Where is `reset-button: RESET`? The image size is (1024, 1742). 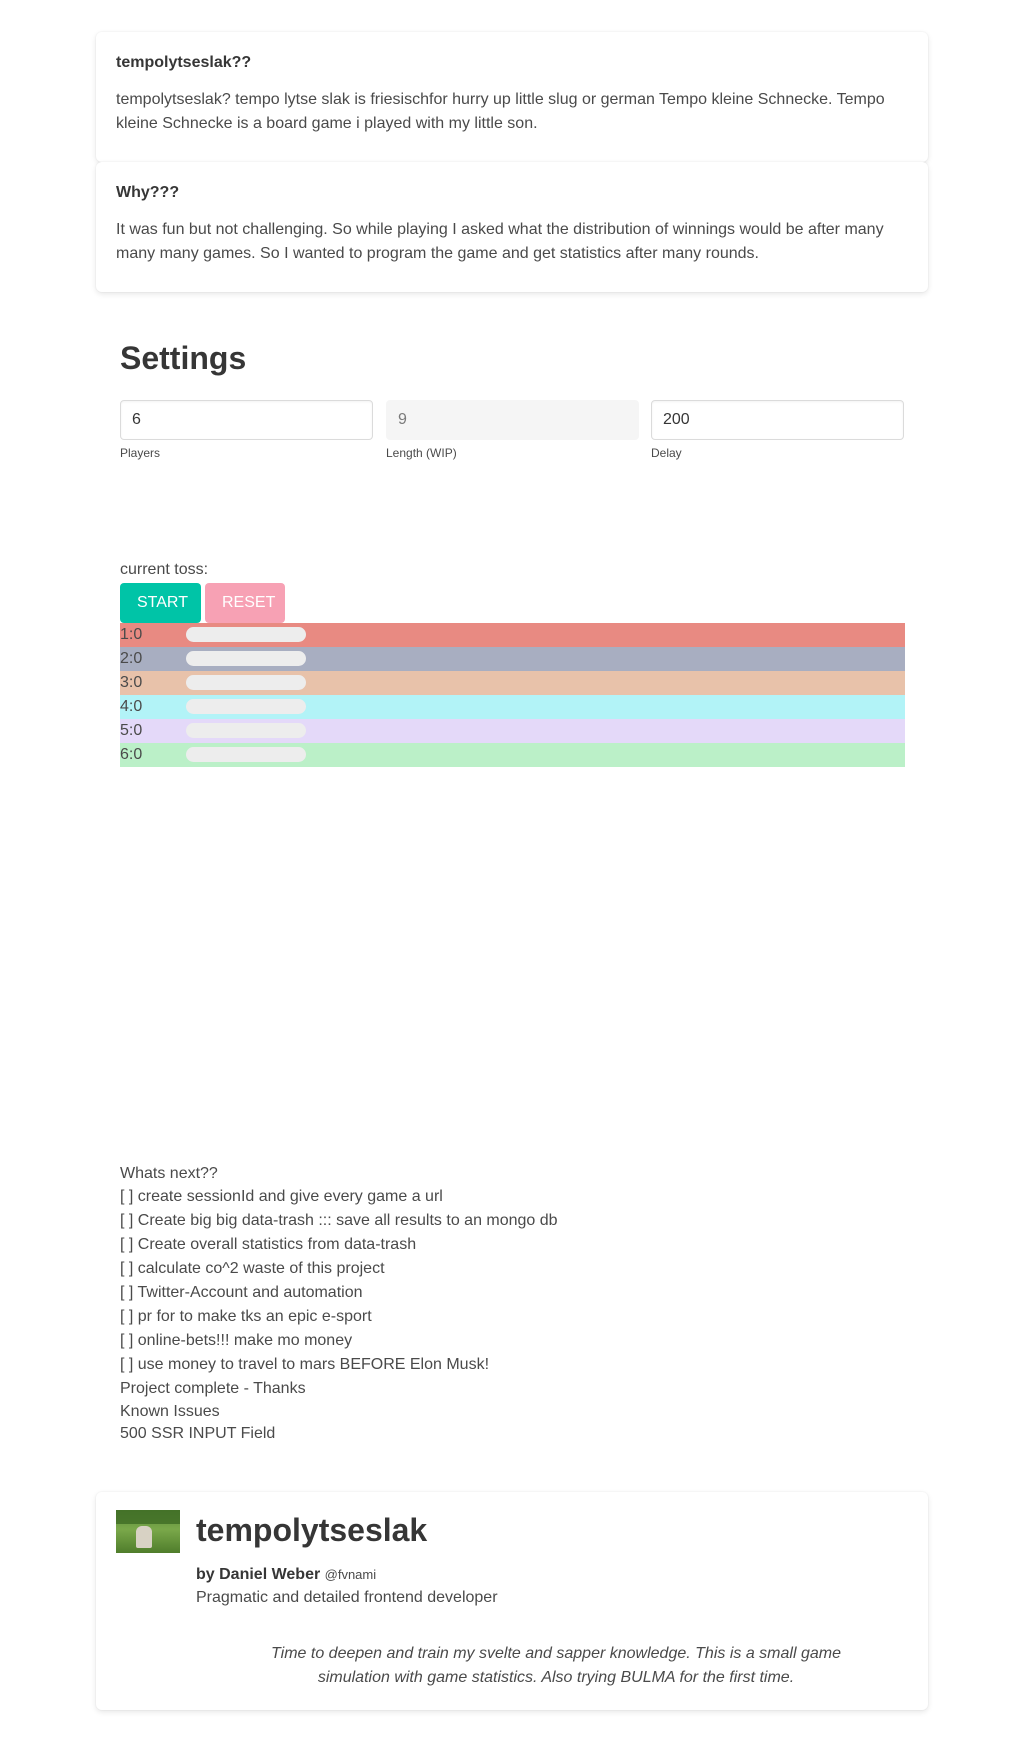 reset-button: RESET is located at coordinates (245, 603).